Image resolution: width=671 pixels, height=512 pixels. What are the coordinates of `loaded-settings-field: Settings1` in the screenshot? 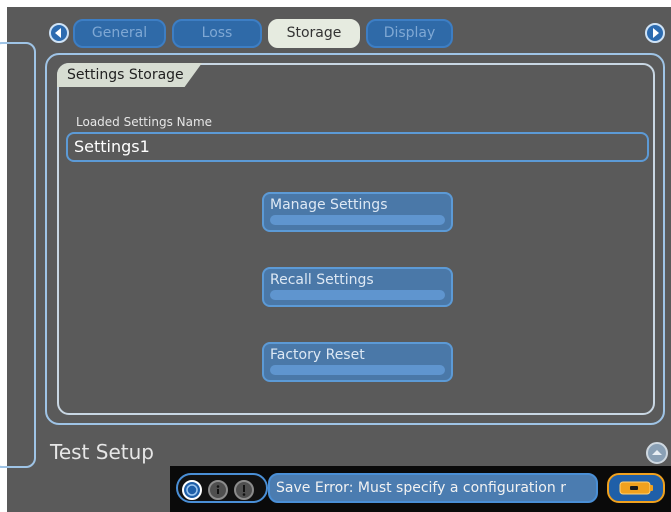 It's located at (357, 147).